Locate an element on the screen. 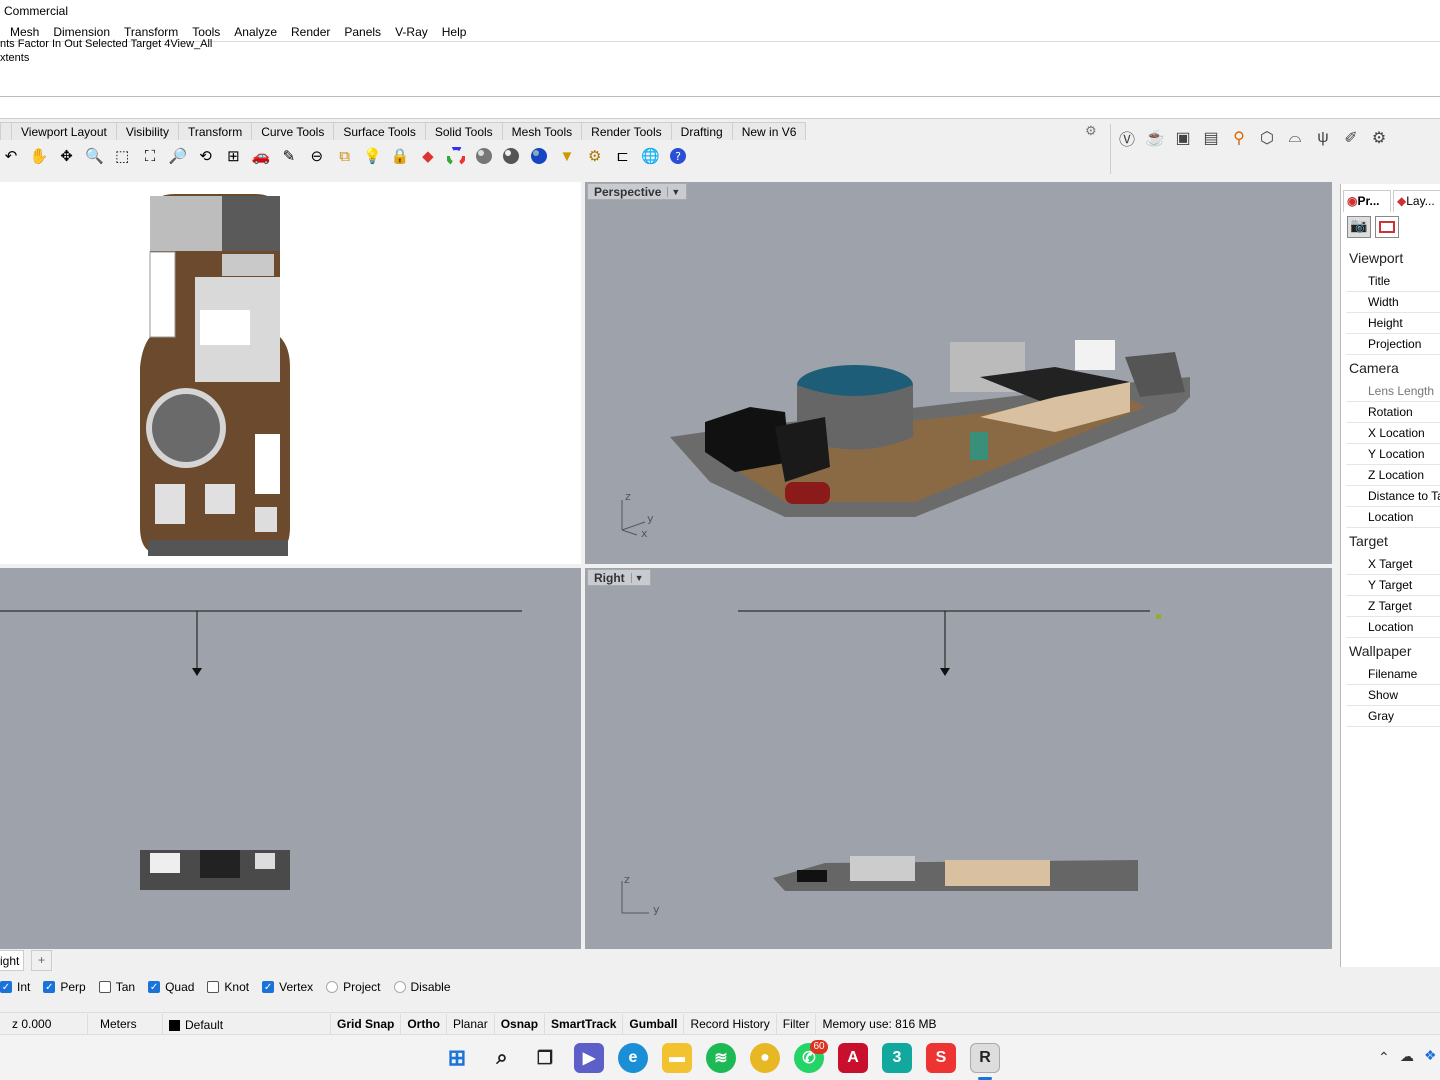 The width and height of the screenshot is (1440, 1080). gear-settings-icon: ⚙ is located at coordinates (595, 156).